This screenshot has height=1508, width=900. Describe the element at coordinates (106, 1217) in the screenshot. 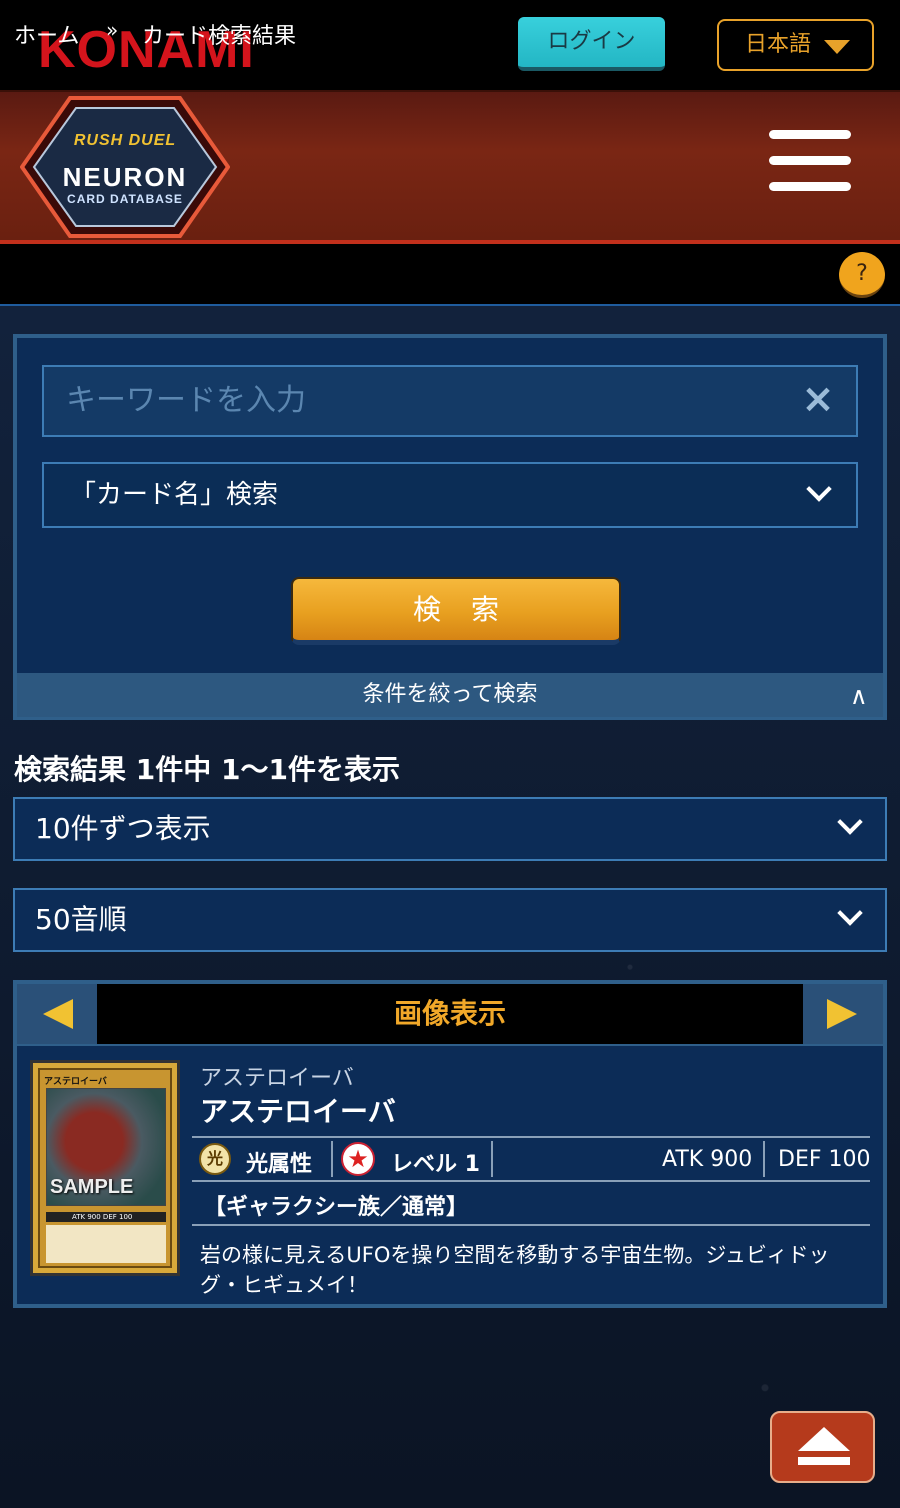

I see `card-thumb-stats: ATK 900 DEF 100` at that location.